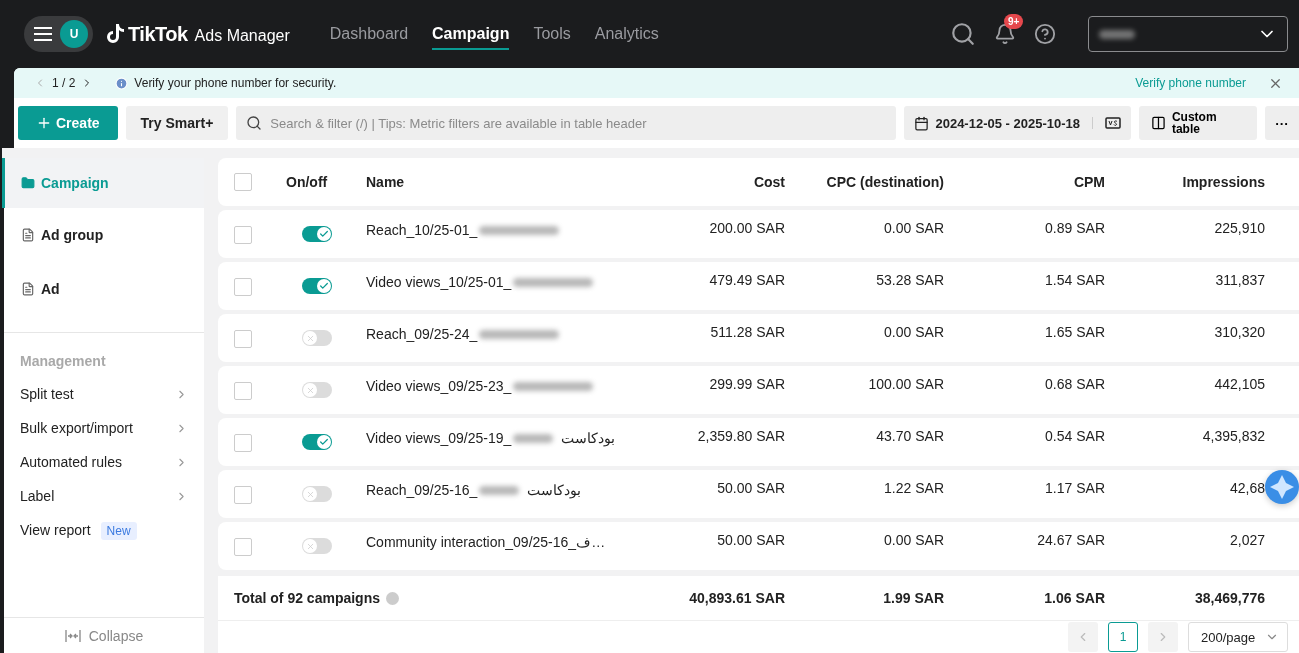 The image size is (1299, 653). Describe the element at coordinates (552, 34) in the screenshot. I see `nav-tab: Tools` at that location.